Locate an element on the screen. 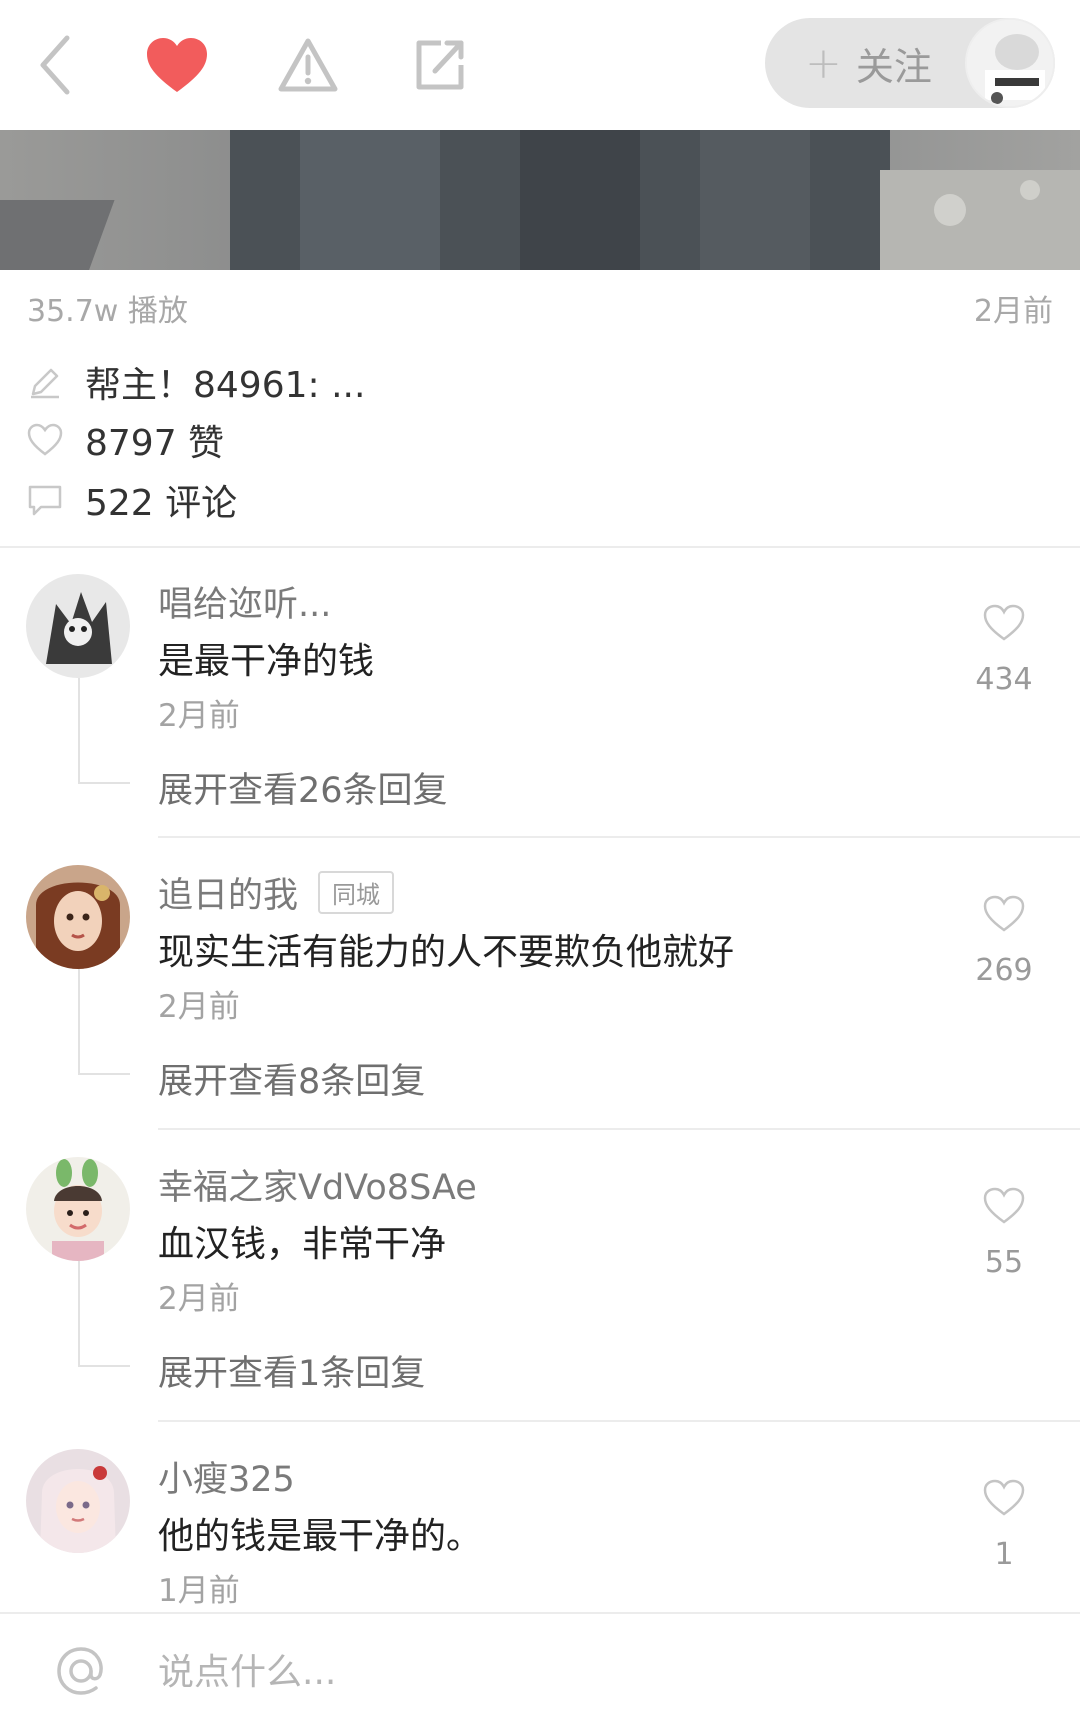 The height and width of the screenshot is (1735, 1080). comments-count: 522 评论 is located at coordinates (161, 503).